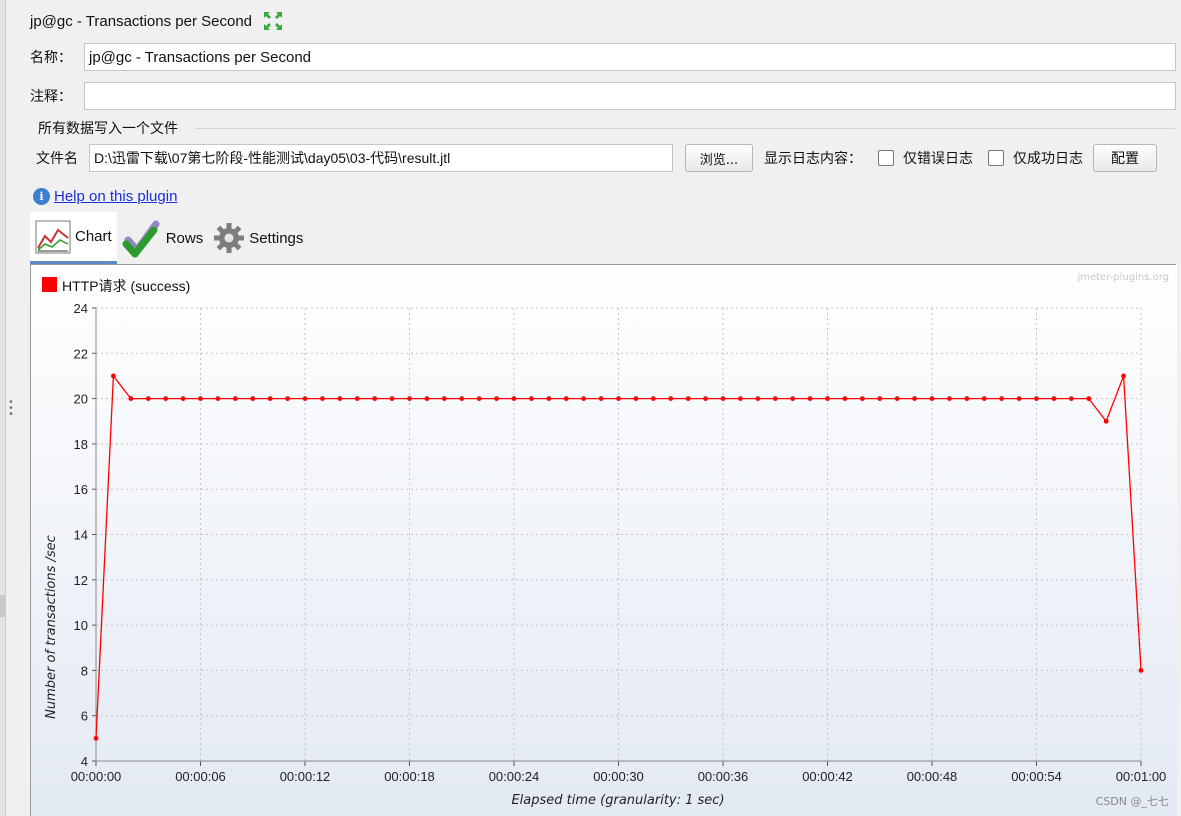 This screenshot has height=816, width=1181. What do you see at coordinates (1036, 776) in the screenshot?
I see `x-tick-label: 00:00:54` at bounding box center [1036, 776].